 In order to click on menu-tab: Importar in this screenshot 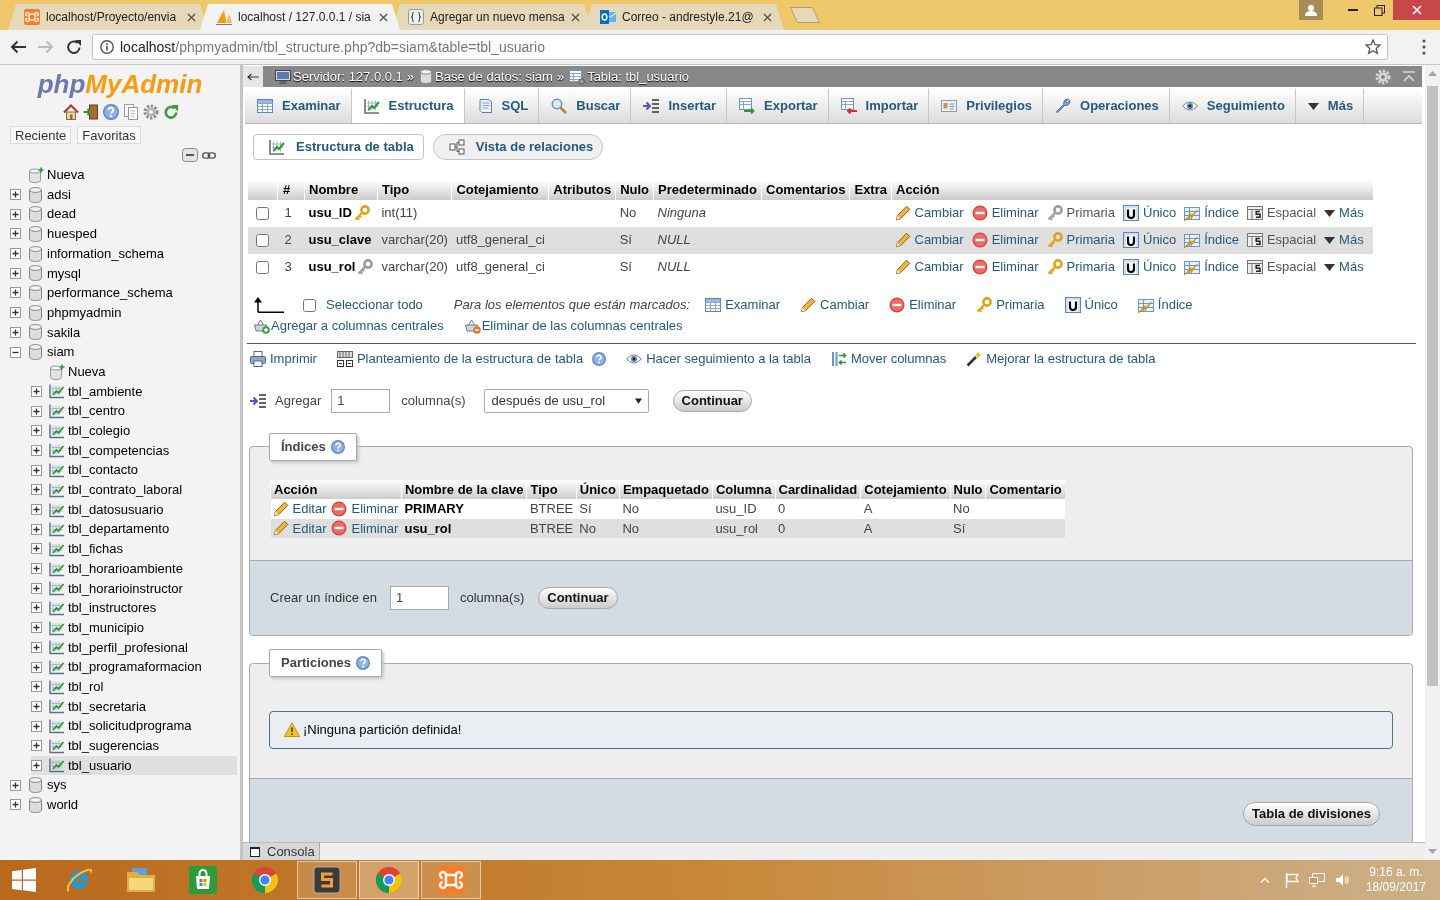, I will do `click(879, 106)`.